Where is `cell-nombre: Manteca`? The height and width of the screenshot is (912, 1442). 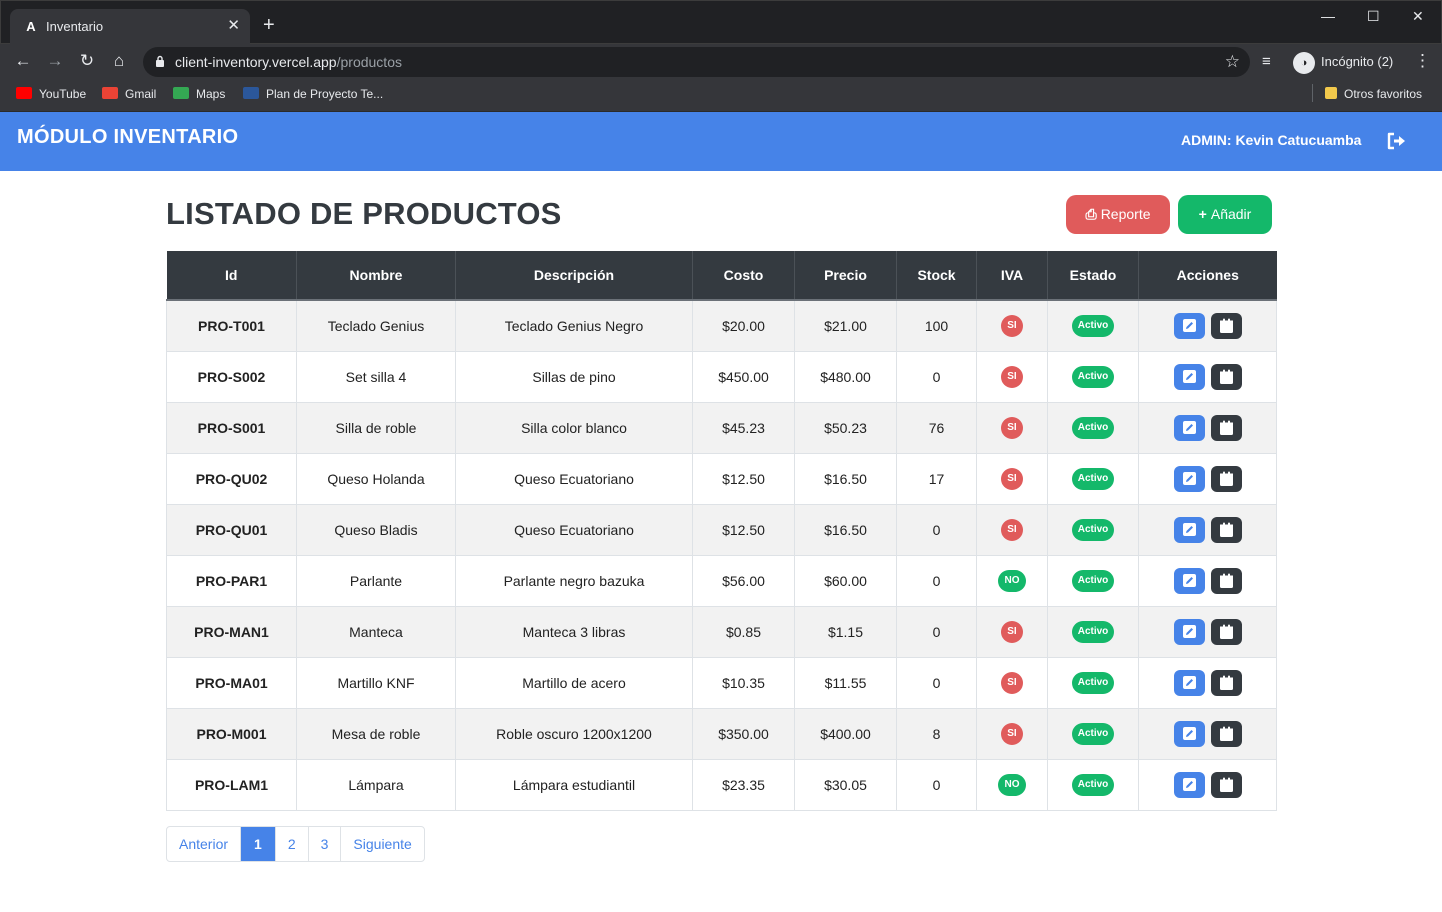
cell-nombre: Manteca is located at coordinates (376, 631).